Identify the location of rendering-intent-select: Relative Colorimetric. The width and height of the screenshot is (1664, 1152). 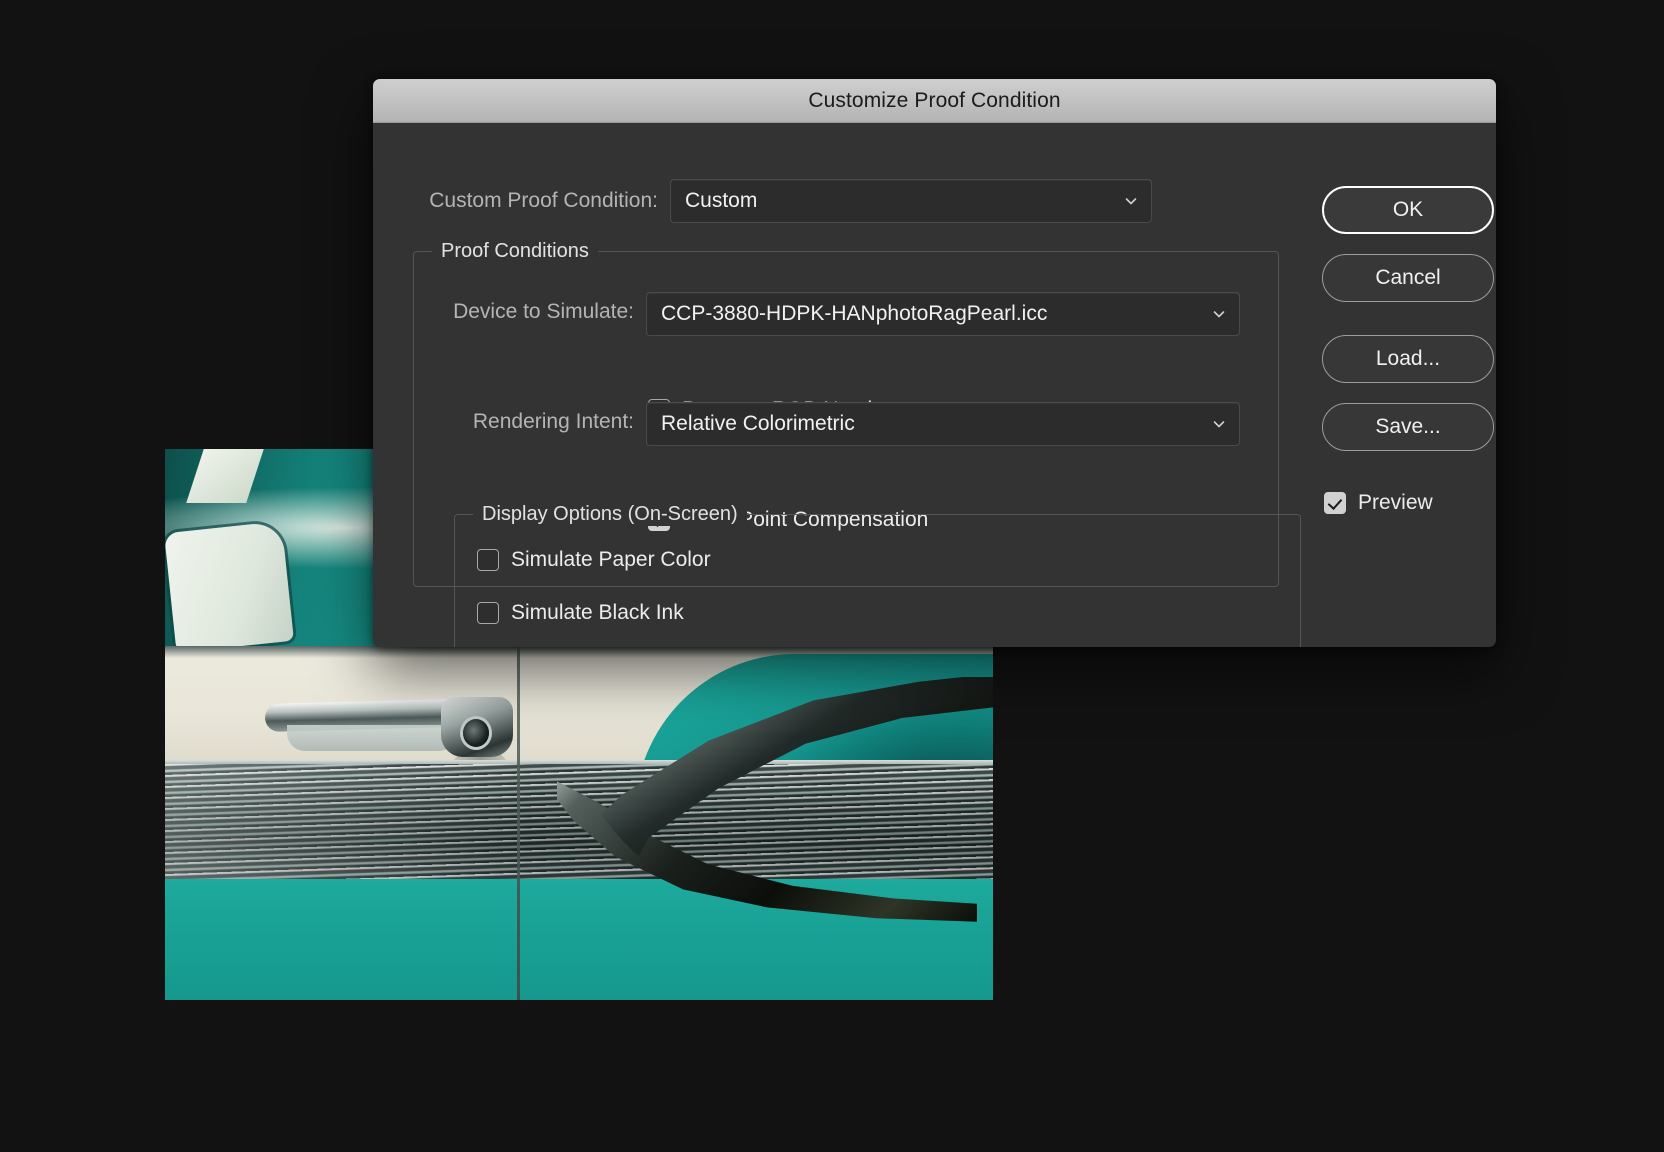
(943, 424).